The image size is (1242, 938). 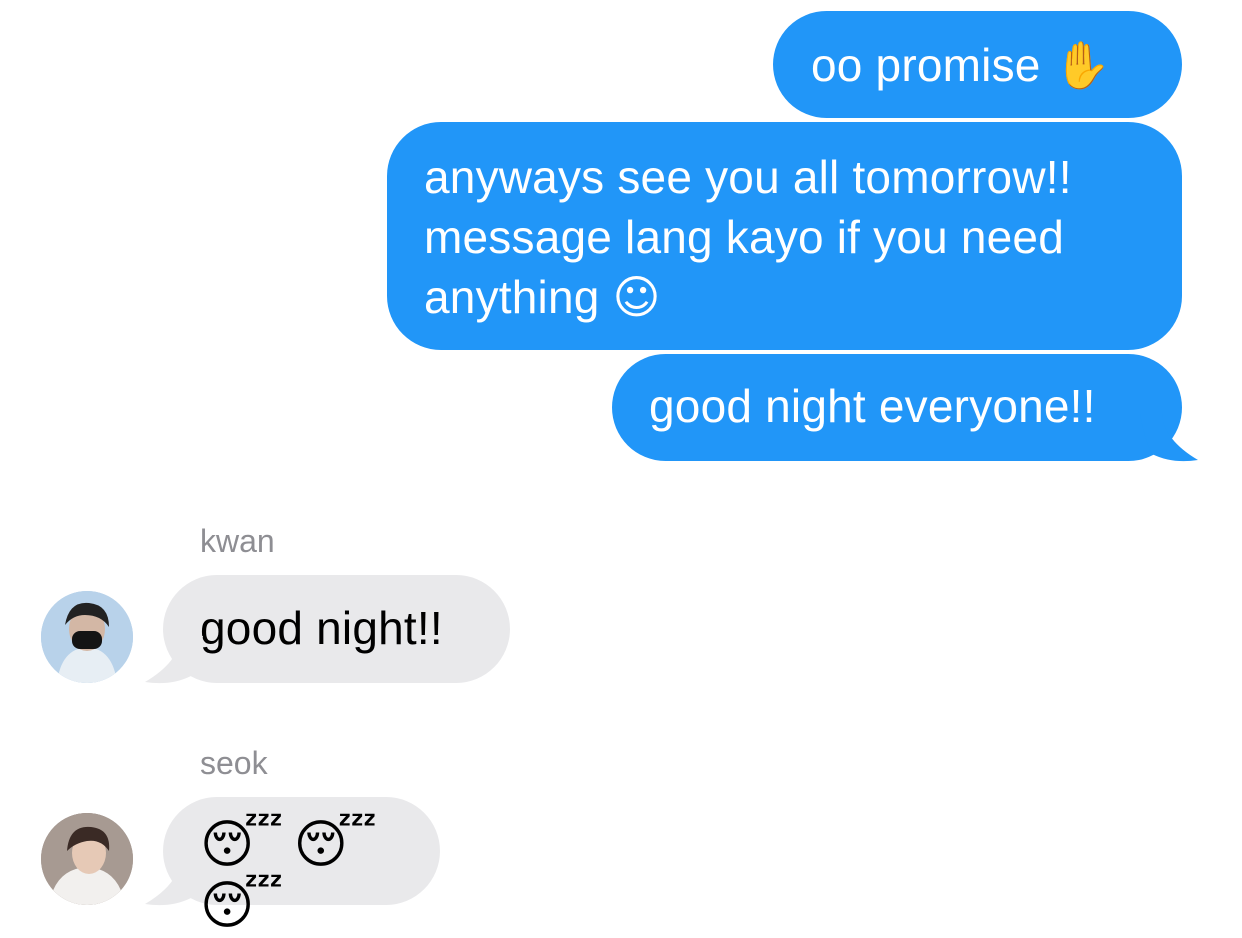 I want to click on outgoing-message-bubble: oo promise ✋, so click(x=977, y=64).